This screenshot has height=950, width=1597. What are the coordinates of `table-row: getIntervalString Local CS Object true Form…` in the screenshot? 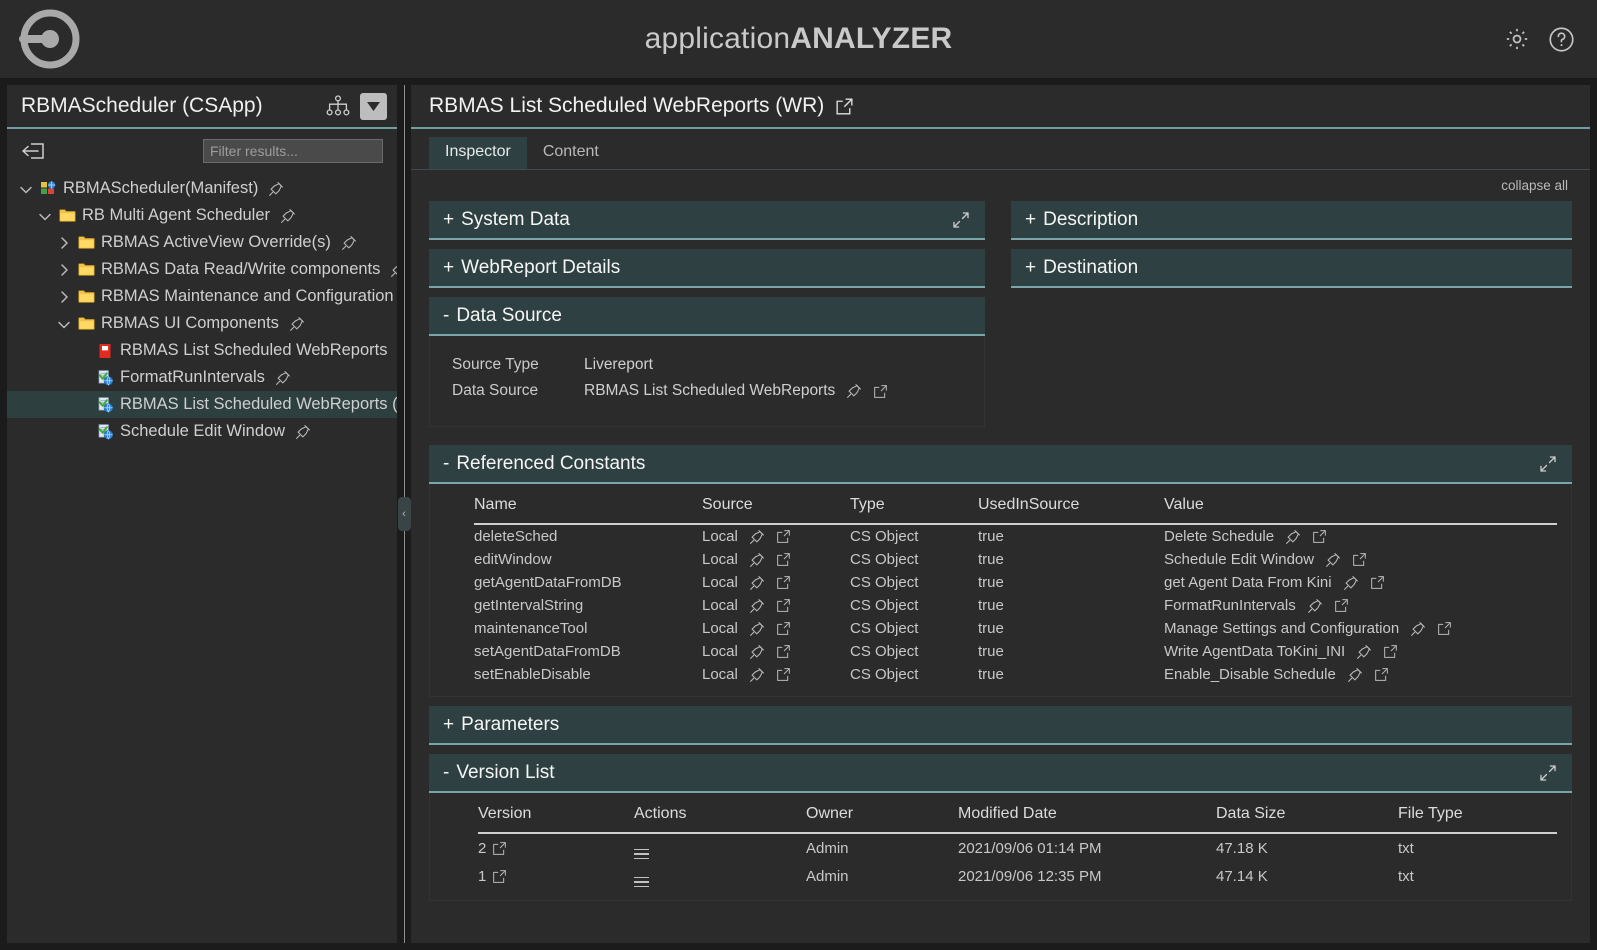 It's located at (1015, 605).